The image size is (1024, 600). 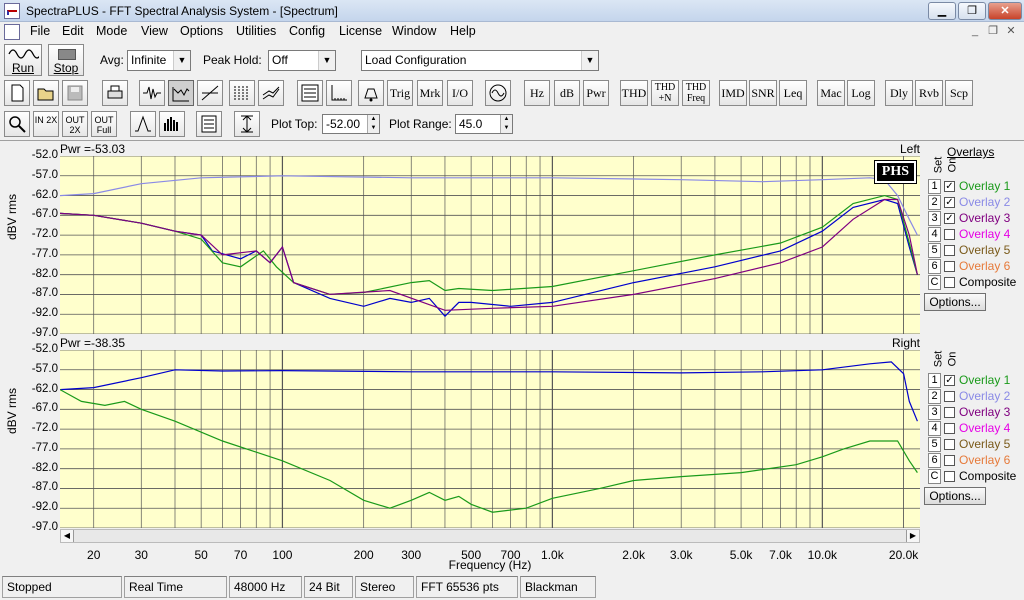 What do you see at coordinates (460, 93) in the screenshot?
I see `io-button: I/O` at bounding box center [460, 93].